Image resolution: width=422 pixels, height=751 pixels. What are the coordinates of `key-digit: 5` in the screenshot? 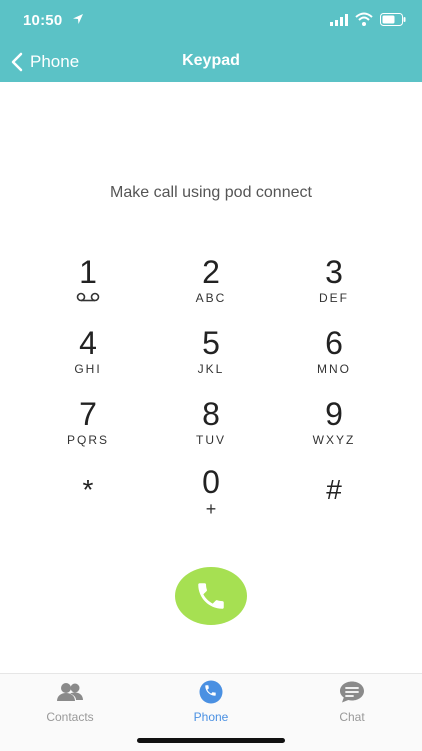 It's located at (211, 343).